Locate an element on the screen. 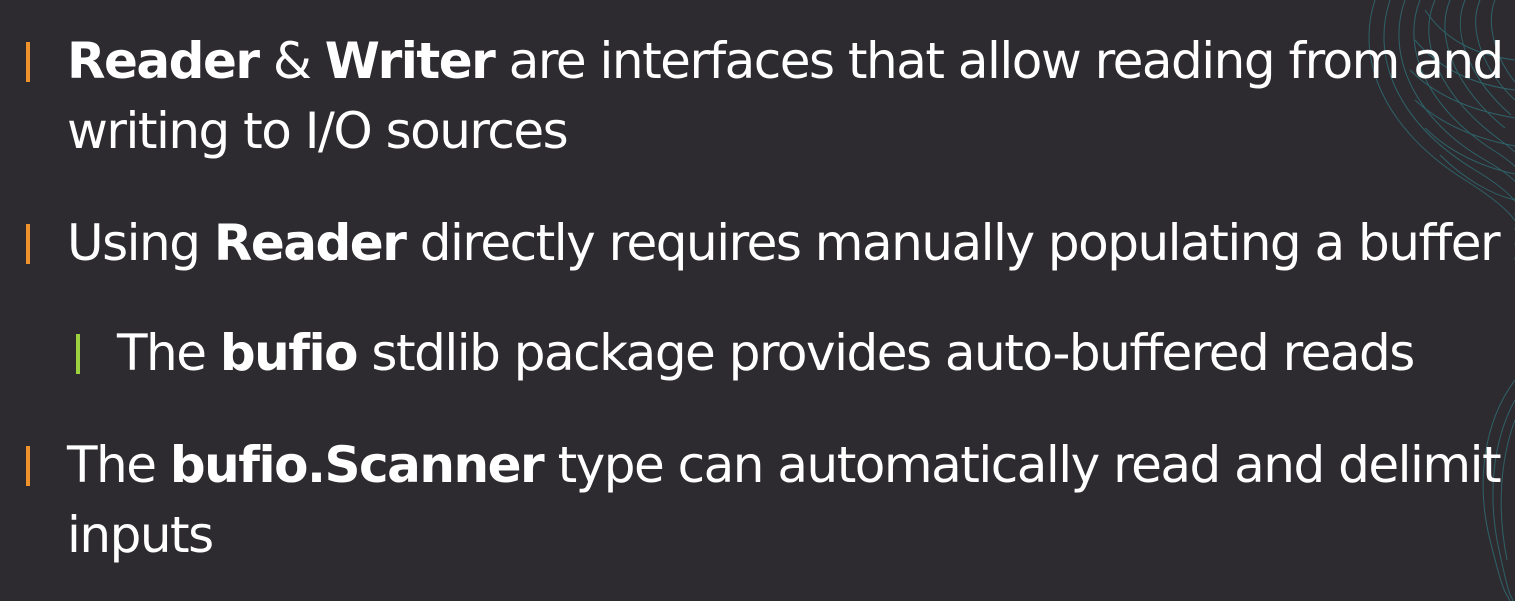  bold-term: bufio is located at coordinates (289, 353).